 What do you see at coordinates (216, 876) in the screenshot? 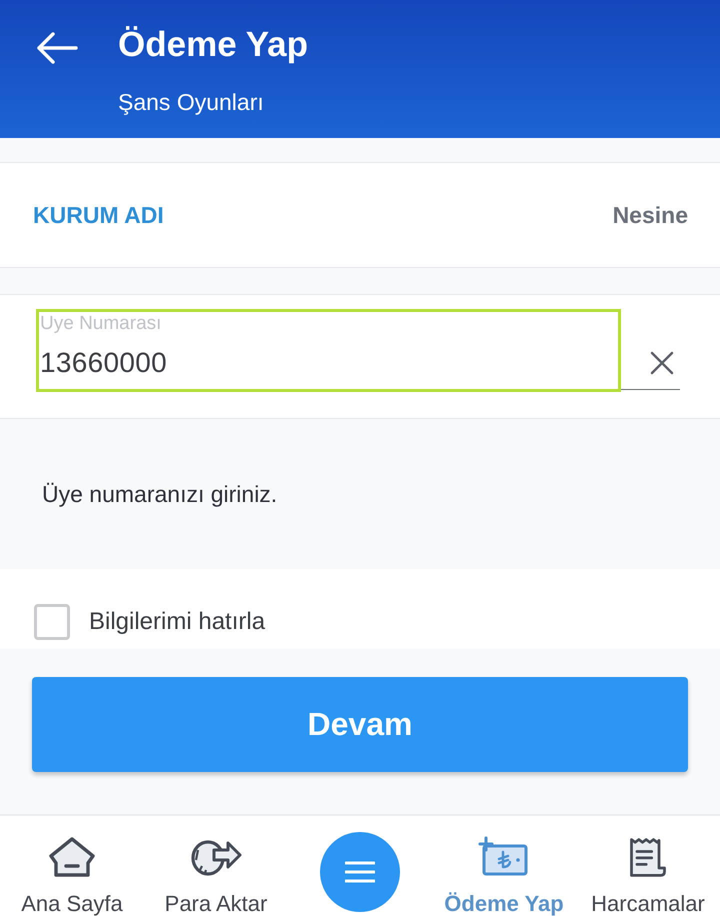
I see `transfer-tab: Para Aktar` at bounding box center [216, 876].